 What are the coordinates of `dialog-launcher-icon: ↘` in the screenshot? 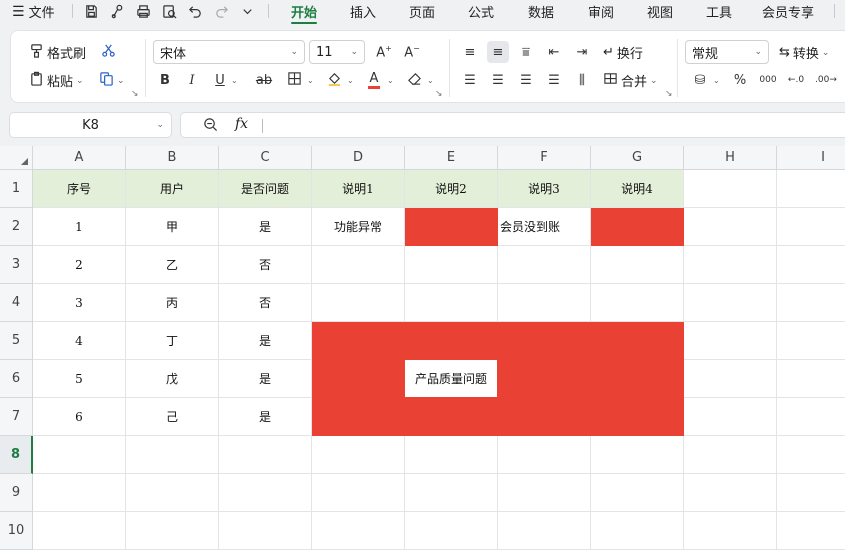 It's located at (439, 94).